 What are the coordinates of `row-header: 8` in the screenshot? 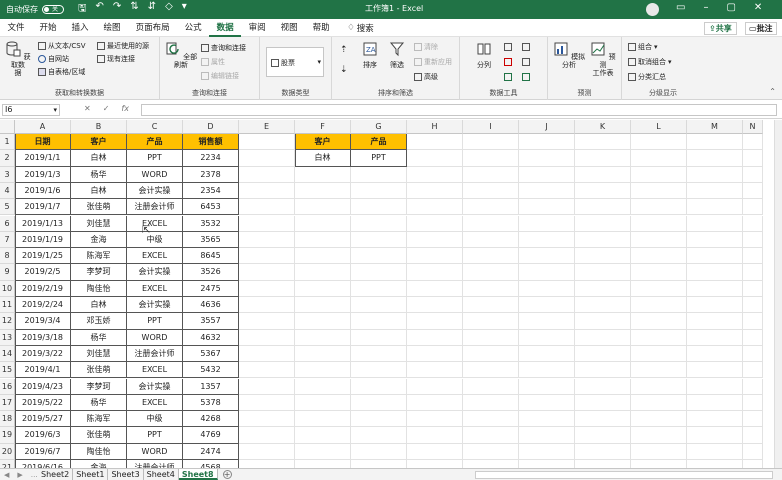 It's located at (7, 256).